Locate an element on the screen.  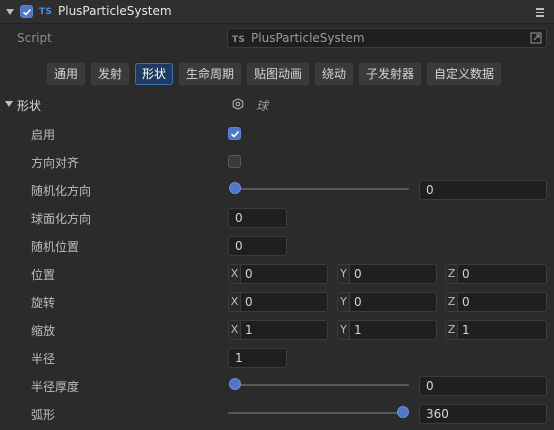
open-link-icon is located at coordinates (536, 38).